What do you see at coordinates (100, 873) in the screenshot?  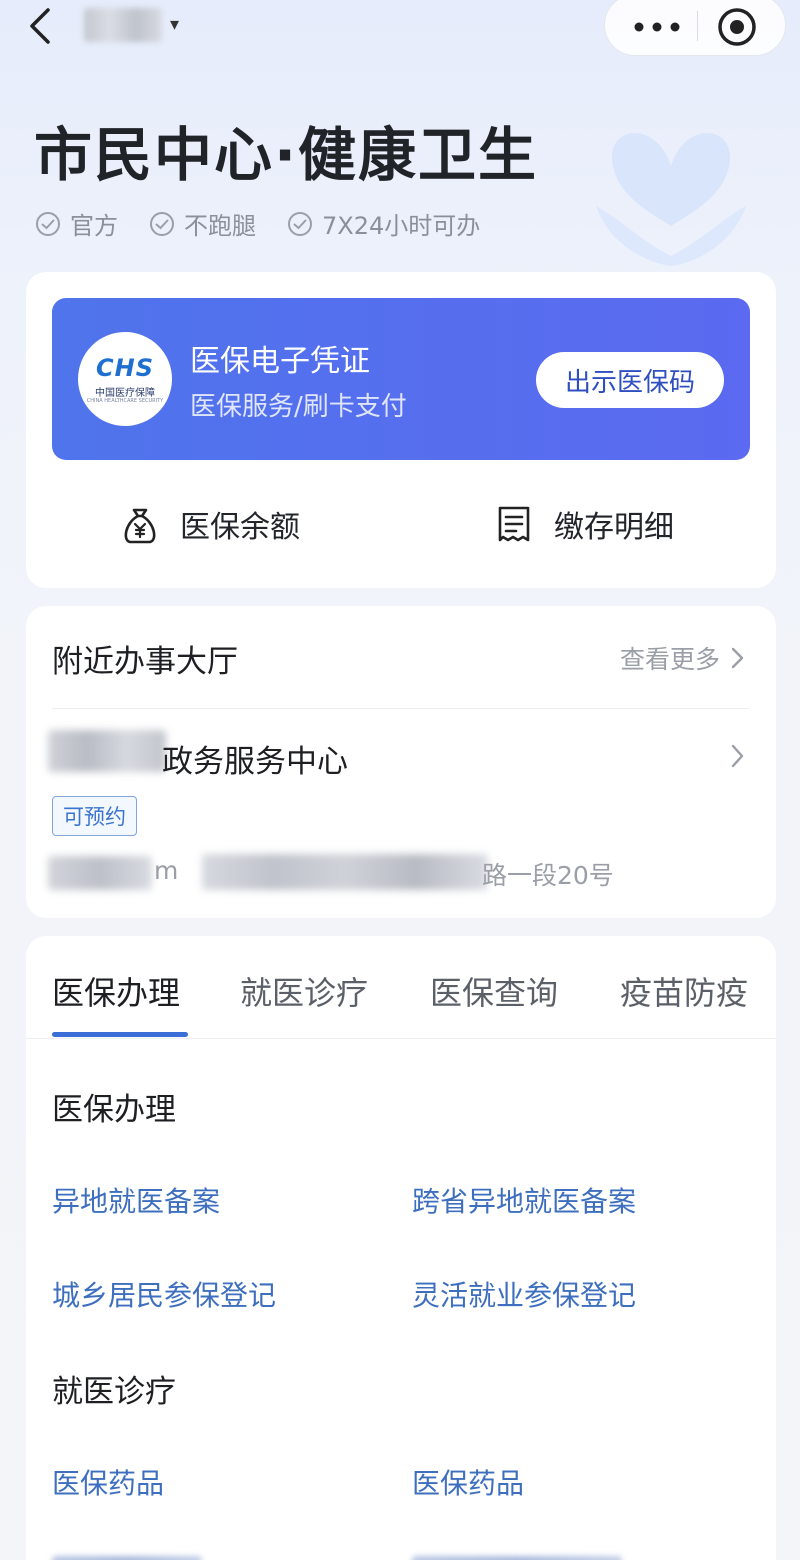 I see `distance-redacted` at bounding box center [100, 873].